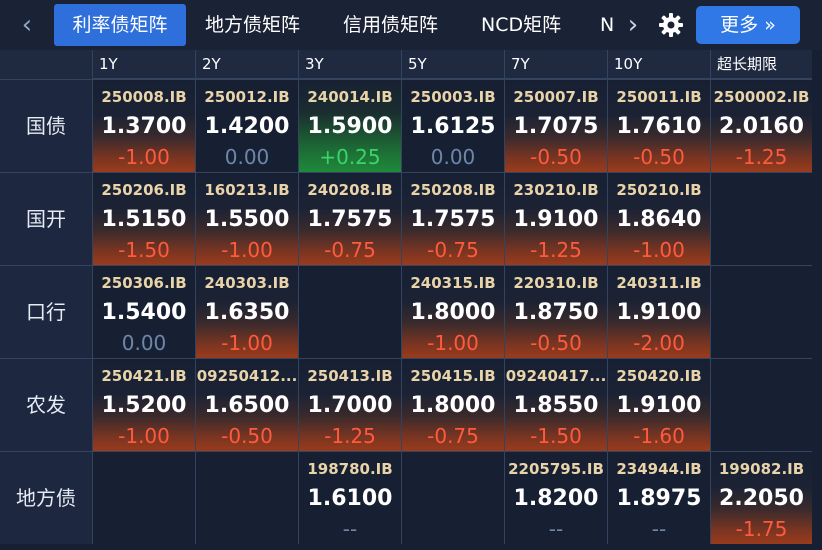 The width and height of the screenshot is (822, 550). Describe the element at coordinates (391, 25) in the screenshot. I see `tab-label: 信用债矩阵` at that location.